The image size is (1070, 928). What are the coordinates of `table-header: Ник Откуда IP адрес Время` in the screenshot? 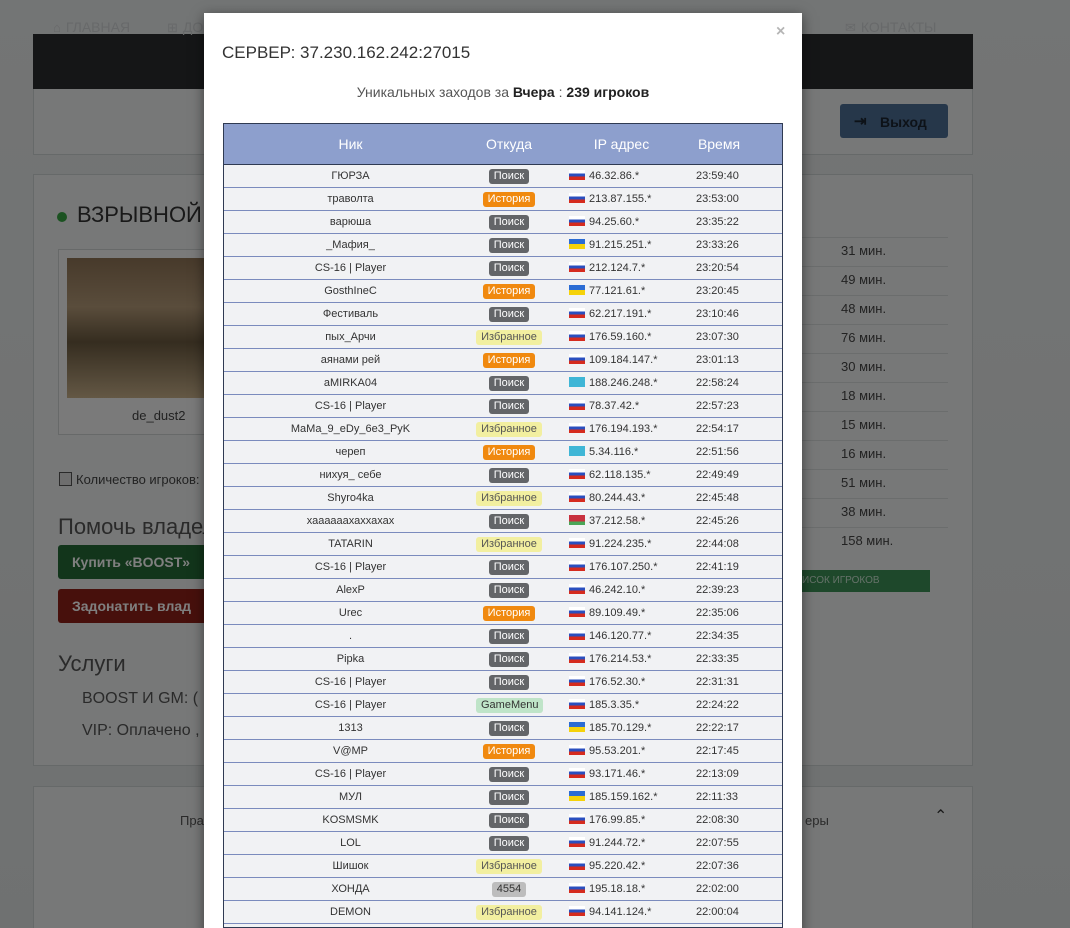 It's located at (503, 144).